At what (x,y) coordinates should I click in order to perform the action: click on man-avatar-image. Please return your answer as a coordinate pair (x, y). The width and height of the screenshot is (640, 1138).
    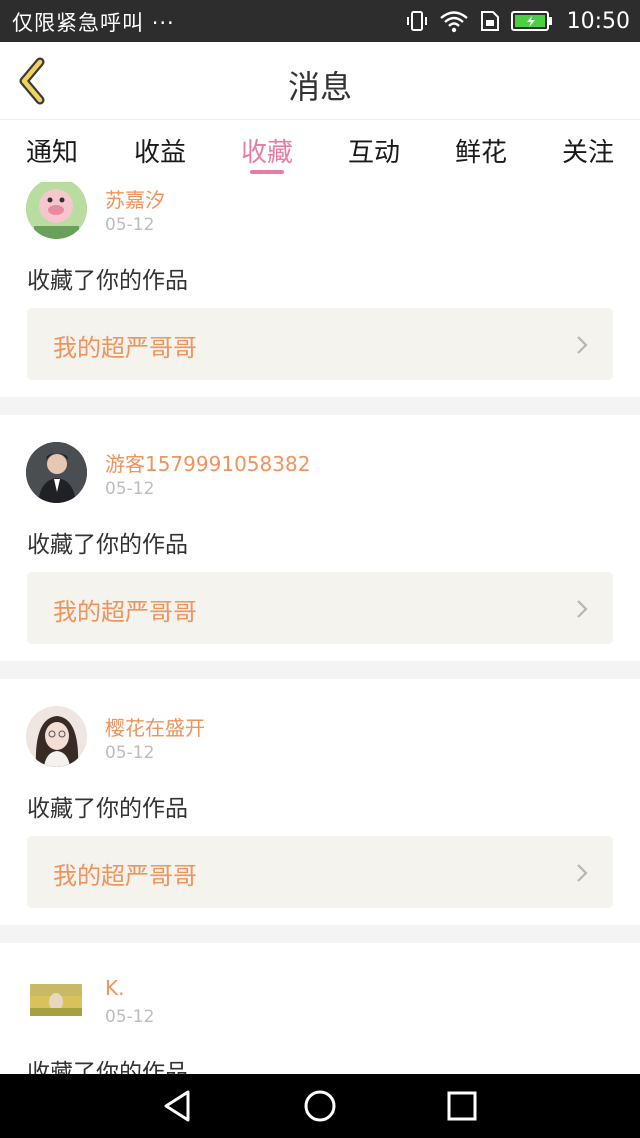
    Looking at the image, I should click on (56, 472).